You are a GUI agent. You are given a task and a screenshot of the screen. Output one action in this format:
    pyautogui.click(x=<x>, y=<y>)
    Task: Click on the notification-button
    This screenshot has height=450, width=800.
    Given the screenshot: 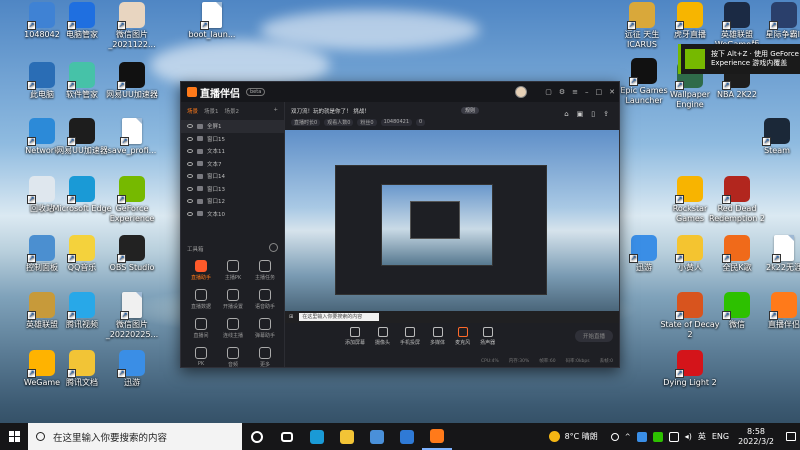 What is the action you would take?
    pyautogui.click(x=791, y=436)
    